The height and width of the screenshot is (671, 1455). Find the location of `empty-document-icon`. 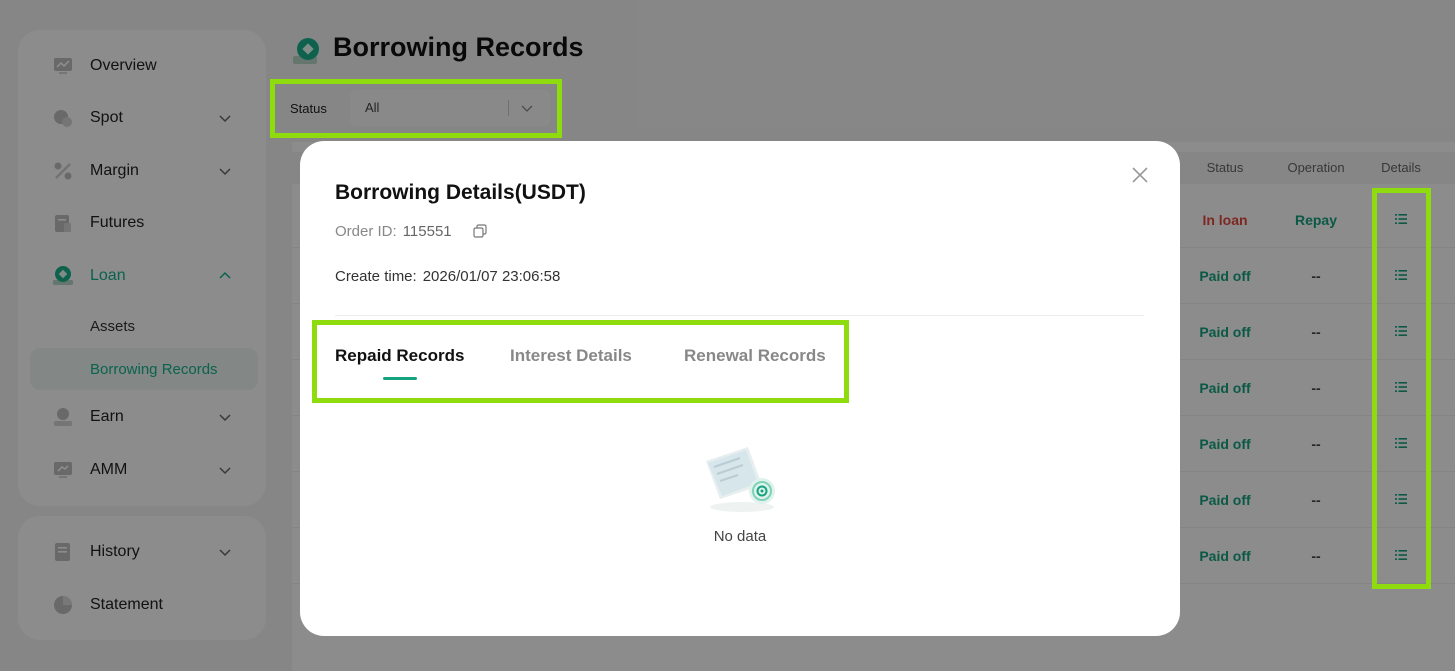

empty-document-icon is located at coordinates (740, 479).